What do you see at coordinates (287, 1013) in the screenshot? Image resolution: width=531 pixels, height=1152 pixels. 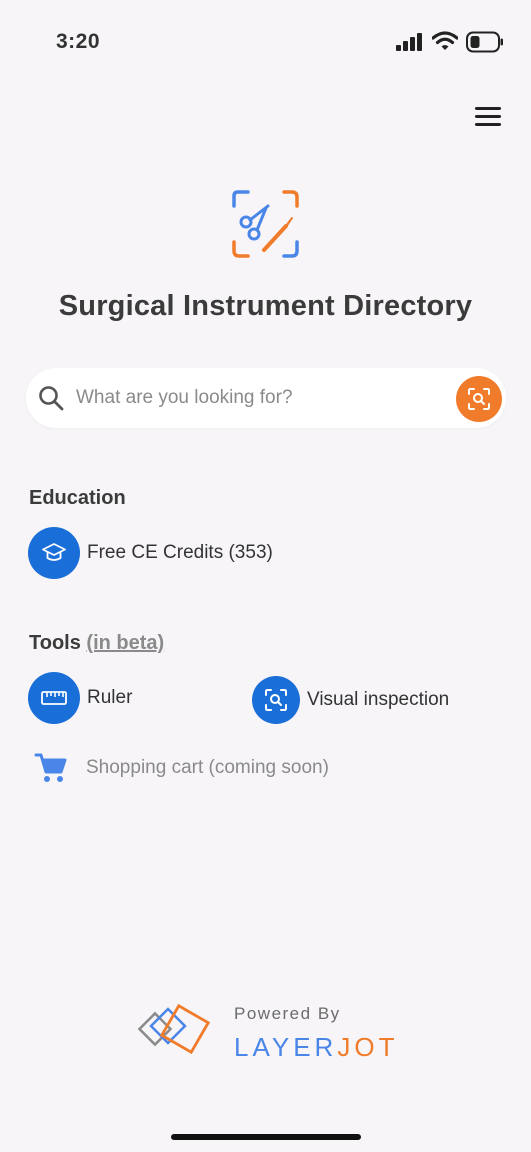 I see `powered-by-label: Powered By` at bounding box center [287, 1013].